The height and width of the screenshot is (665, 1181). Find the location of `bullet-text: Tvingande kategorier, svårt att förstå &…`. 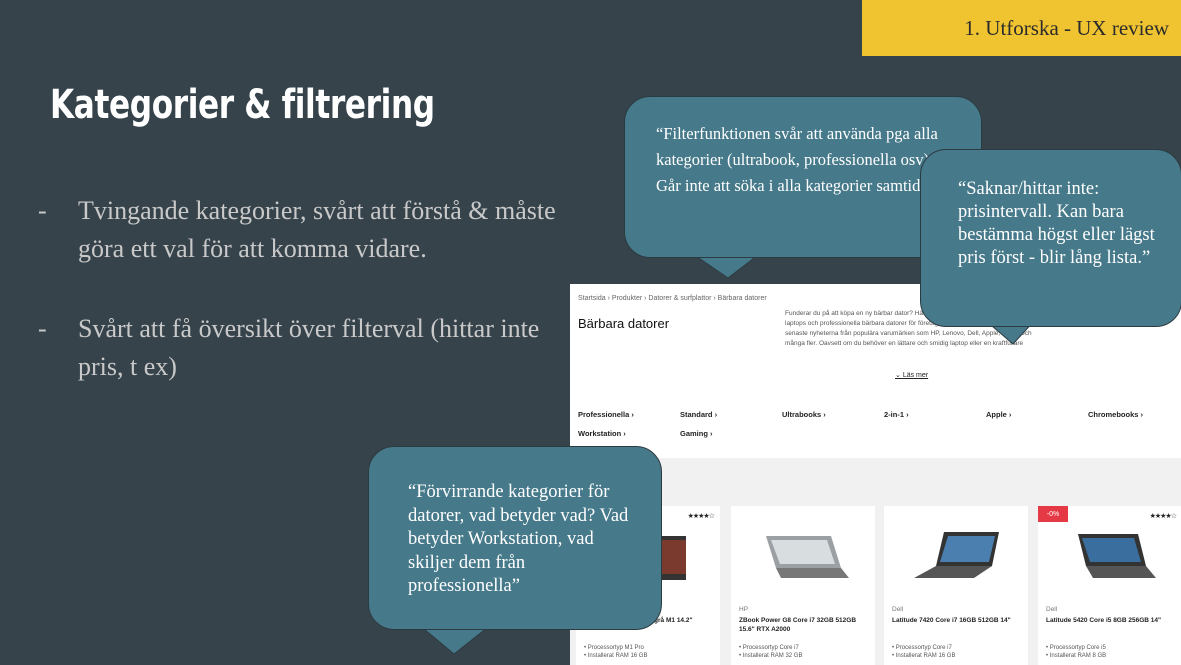

bullet-text: Tvingande kategorier, svårt att förstå &… is located at coordinates (317, 229).